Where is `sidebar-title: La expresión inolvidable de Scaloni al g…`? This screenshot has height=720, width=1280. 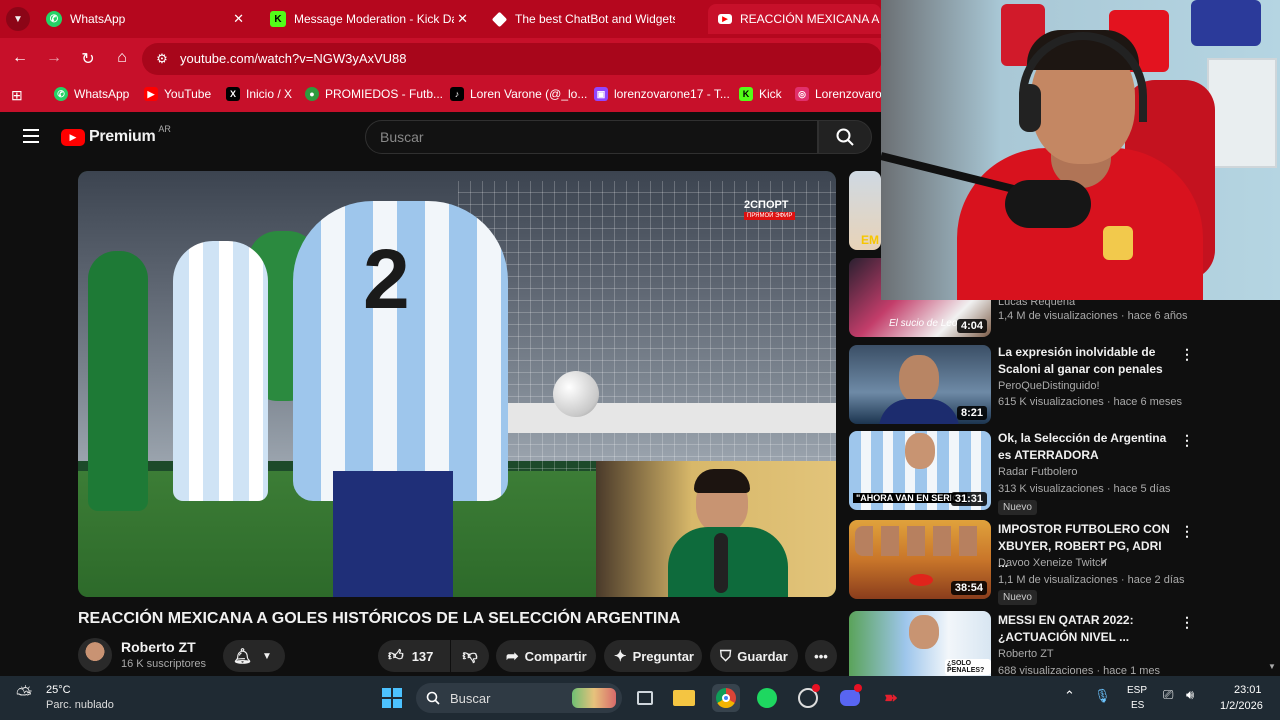
sidebar-title: La expresión inolvidable de Scaloni al g… is located at coordinates (1085, 361).